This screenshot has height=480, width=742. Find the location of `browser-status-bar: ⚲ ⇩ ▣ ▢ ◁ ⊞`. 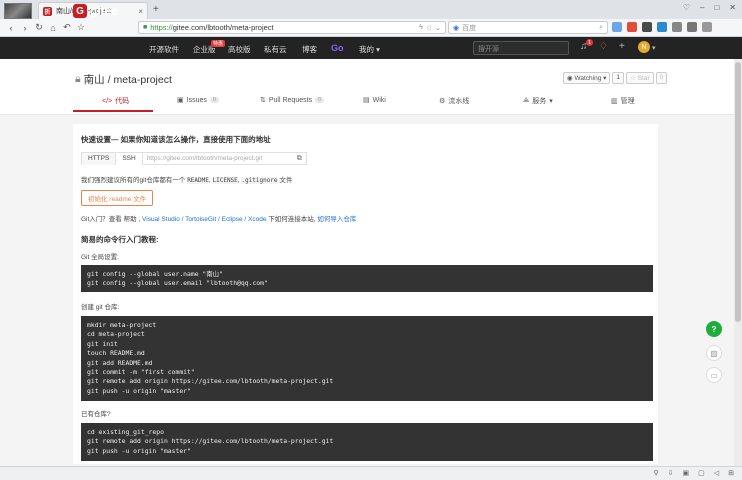

browser-status-bar: ⚲ ⇩ ▣ ▢ ◁ ⊞ is located at coordinates (371, 473).